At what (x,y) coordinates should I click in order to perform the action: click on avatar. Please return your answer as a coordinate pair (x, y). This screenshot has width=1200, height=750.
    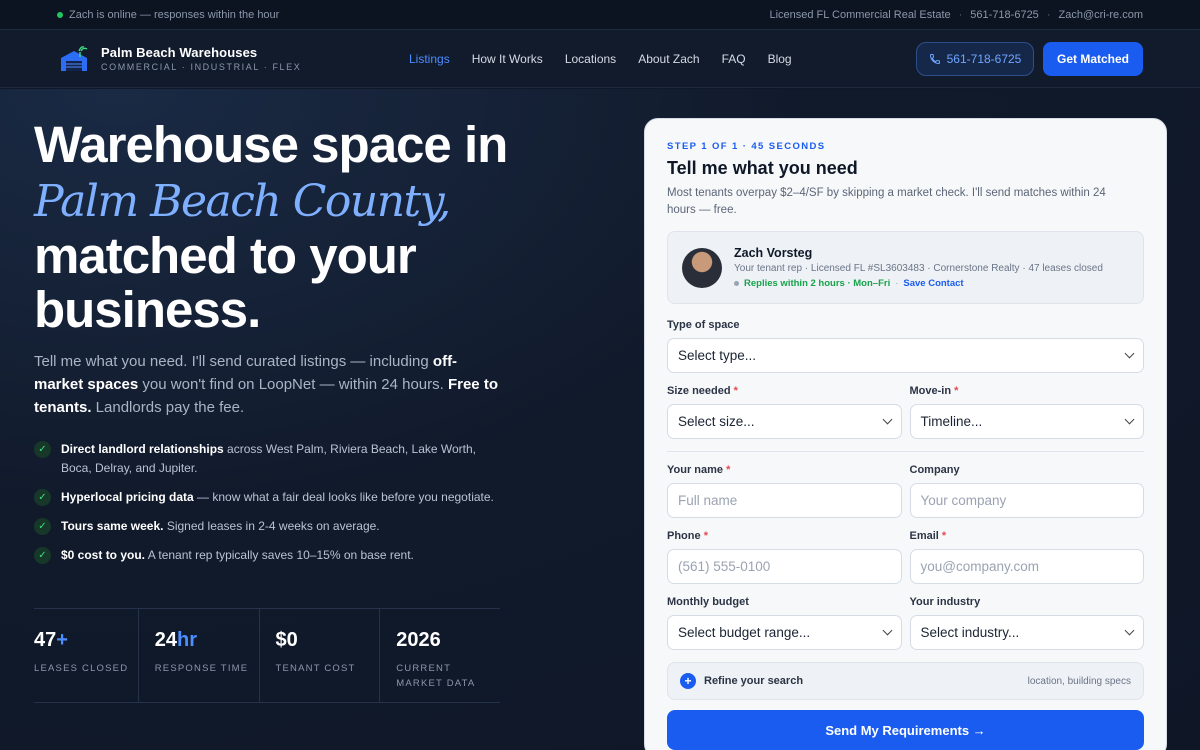
    Looking at the image, I should click on (702, 267).